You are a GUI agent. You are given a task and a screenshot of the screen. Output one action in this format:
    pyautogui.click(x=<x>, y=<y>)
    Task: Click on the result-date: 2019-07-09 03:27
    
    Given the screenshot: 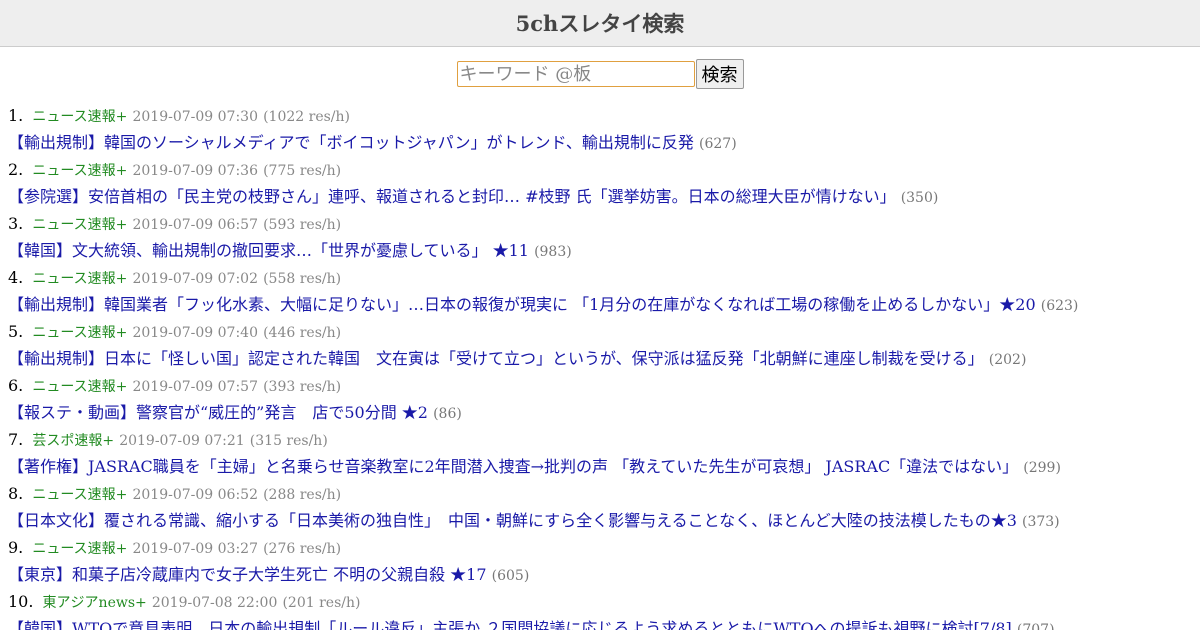 What is the action you would take?
    pyautogui.click(x=195, y=549)
    